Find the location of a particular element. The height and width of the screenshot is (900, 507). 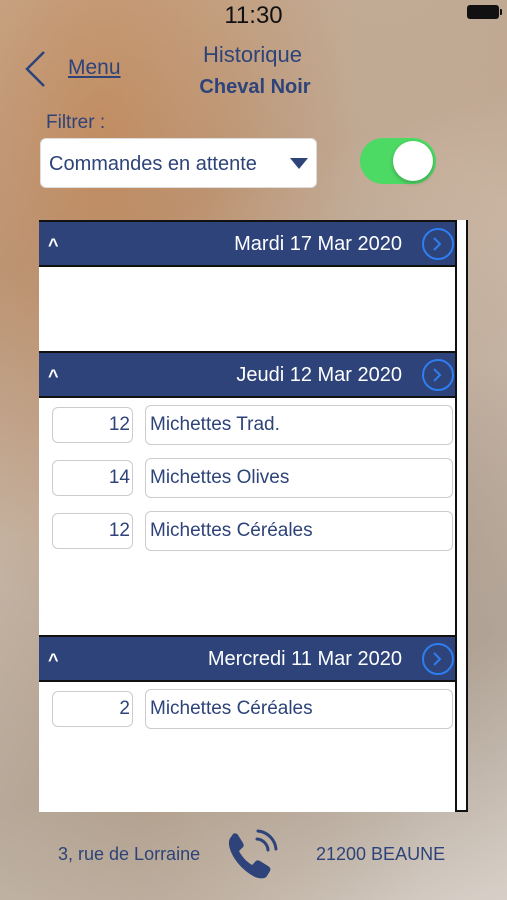

filter-label: Filtrer : is located at coordinates (76, 122).